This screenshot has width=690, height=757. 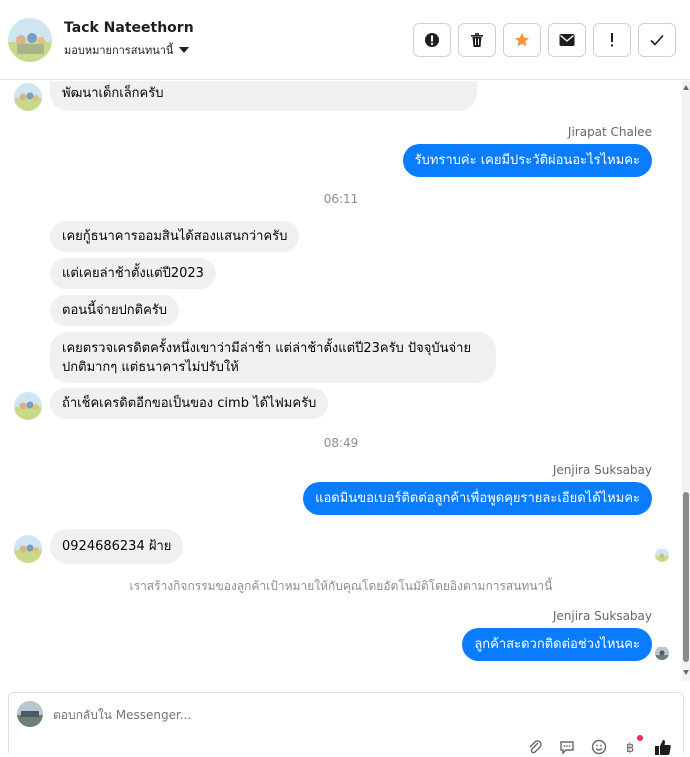 What do you see at coordinates (30, 714) in the screenshot?
I see `page-avatar` at bounding box center [30, 714].